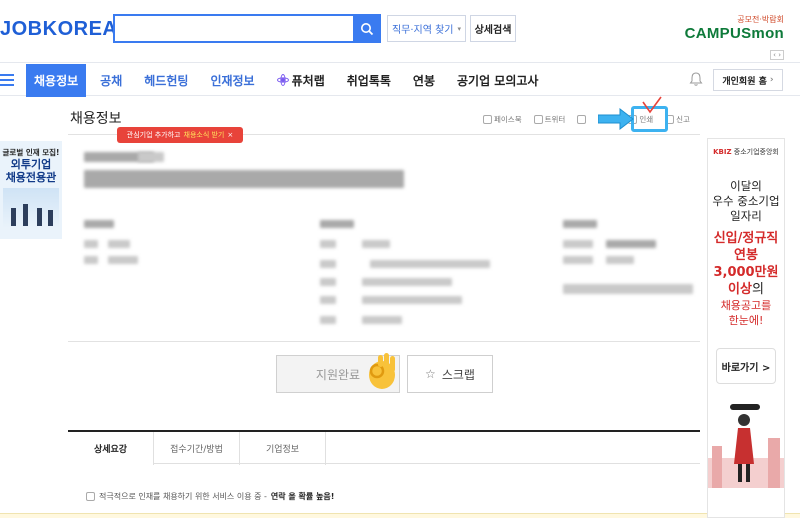 Image resolution: width=800 pixels, height=518 pixels. I want to click on bottom-banner-strip, so click(400, 515).